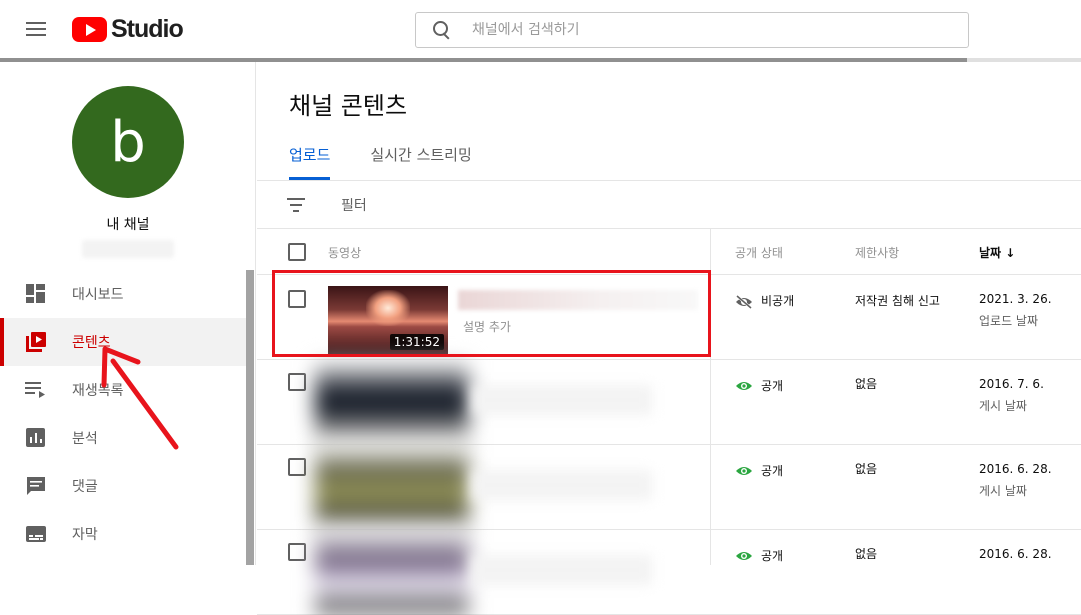 The image size is (1081, 615). I want to click on visibility-status: 비공개, so click(764, 300).